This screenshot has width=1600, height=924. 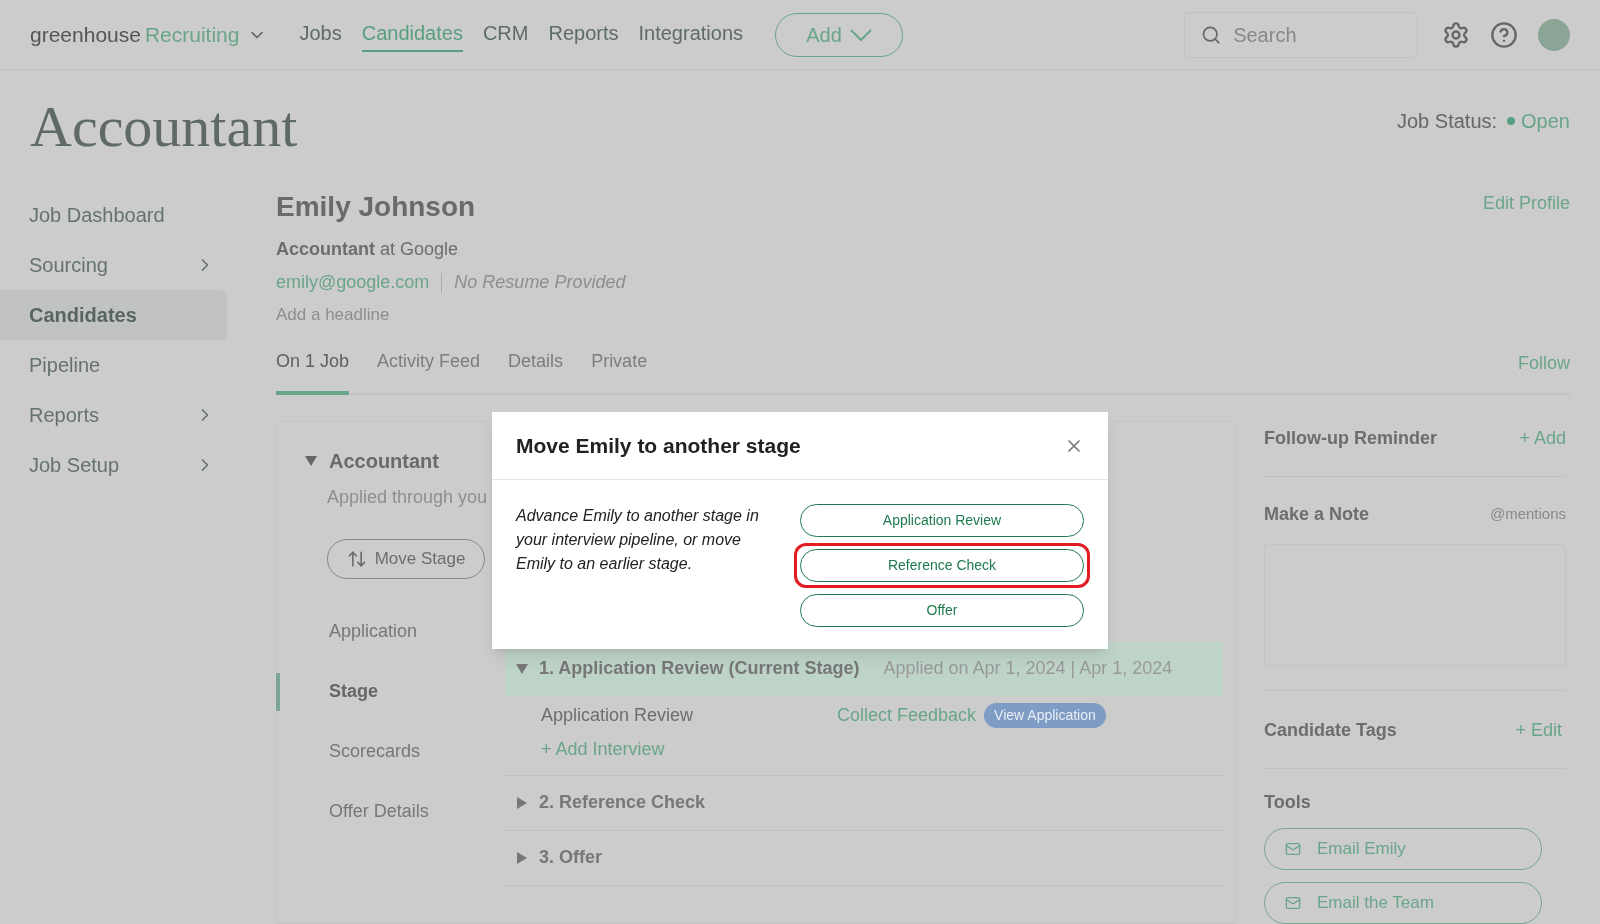 I want to click on brand-logo: greenhouse, so click(x=85, y=34).